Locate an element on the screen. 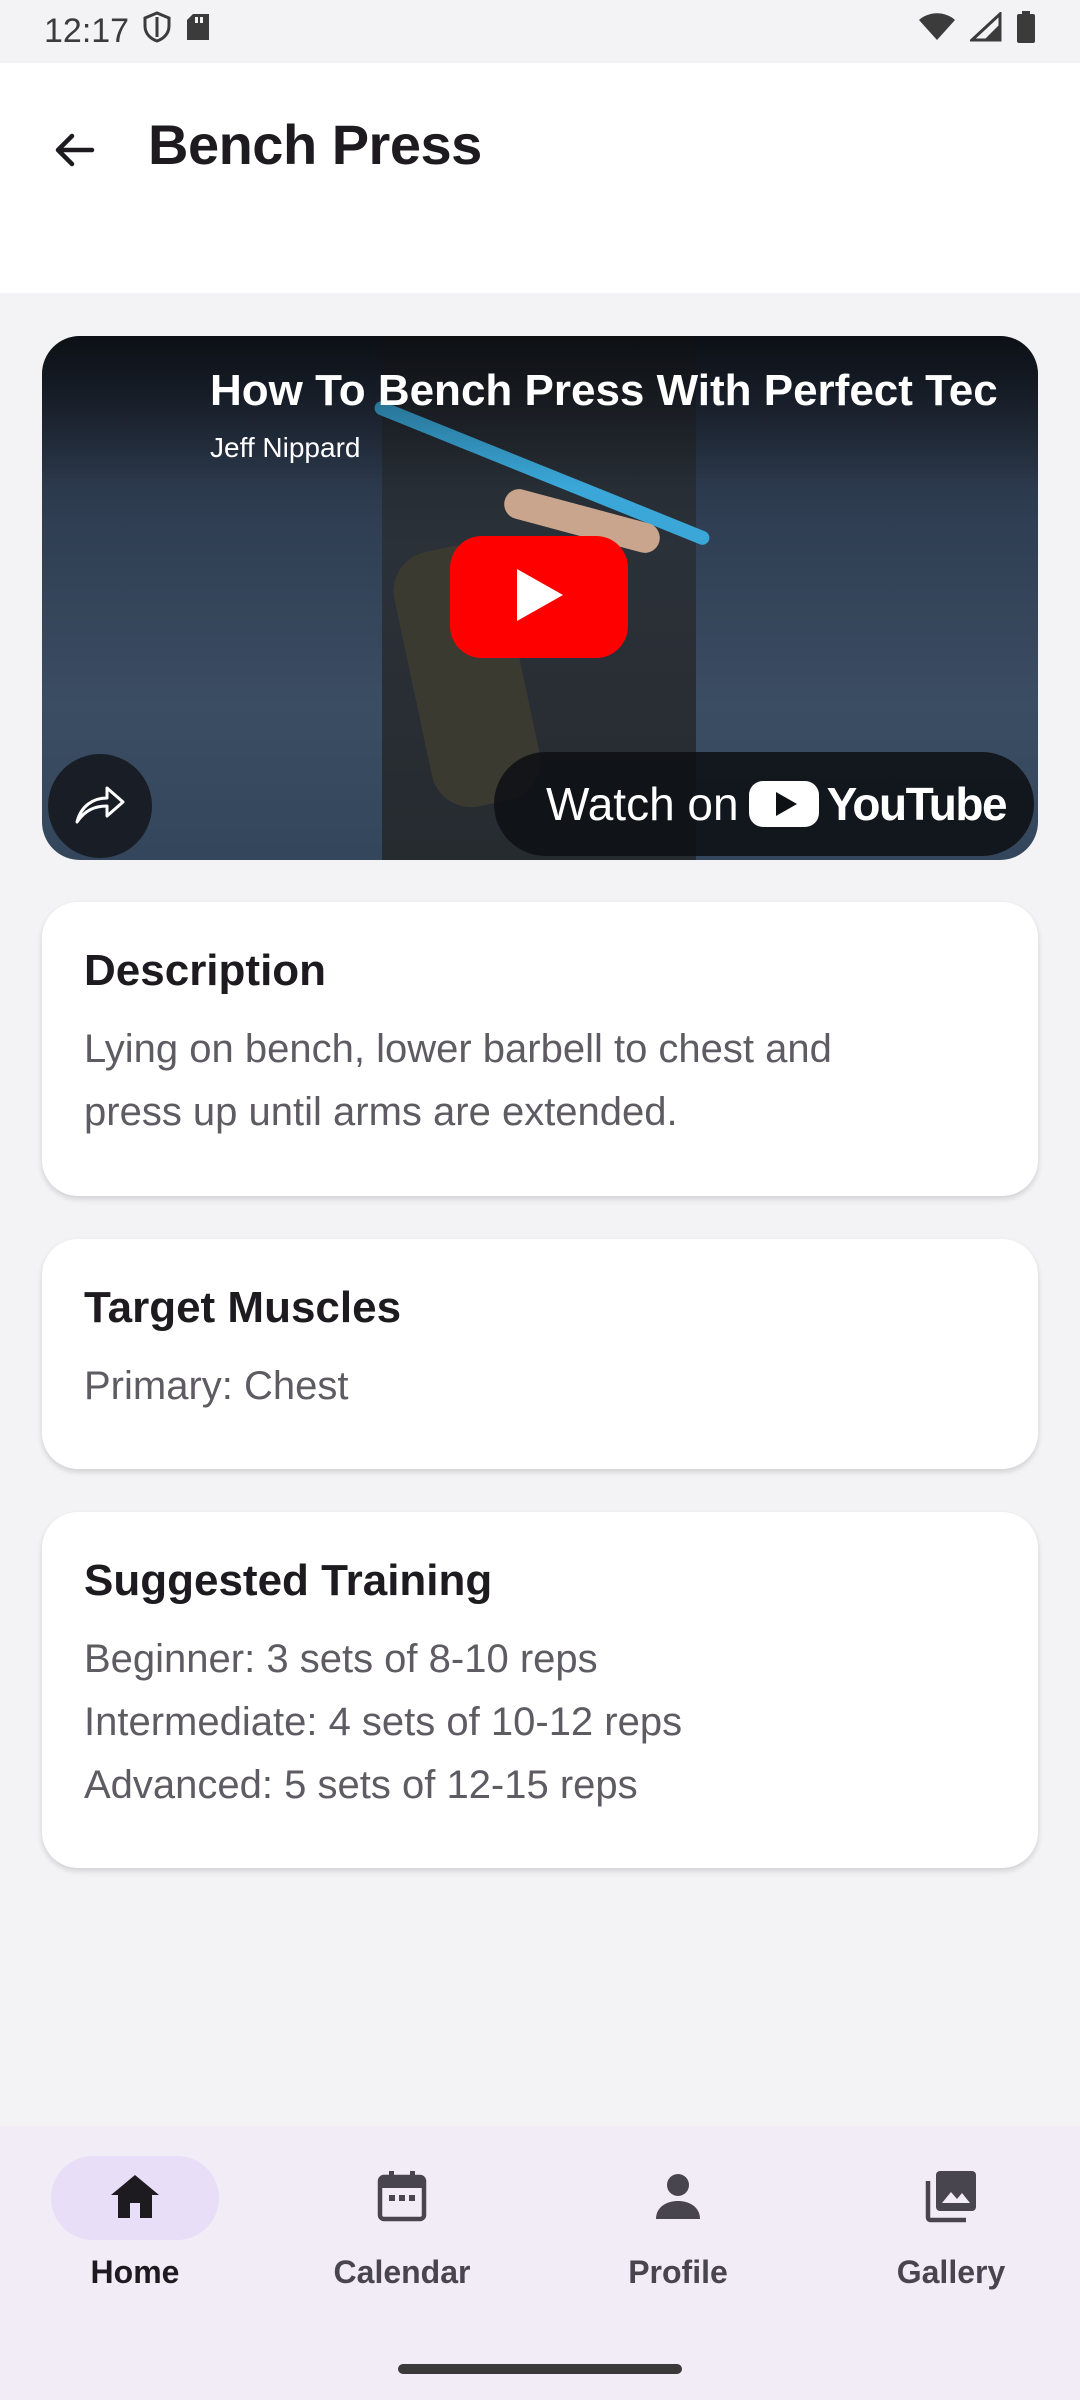  shield-icon is located at coordinates (157, 31).